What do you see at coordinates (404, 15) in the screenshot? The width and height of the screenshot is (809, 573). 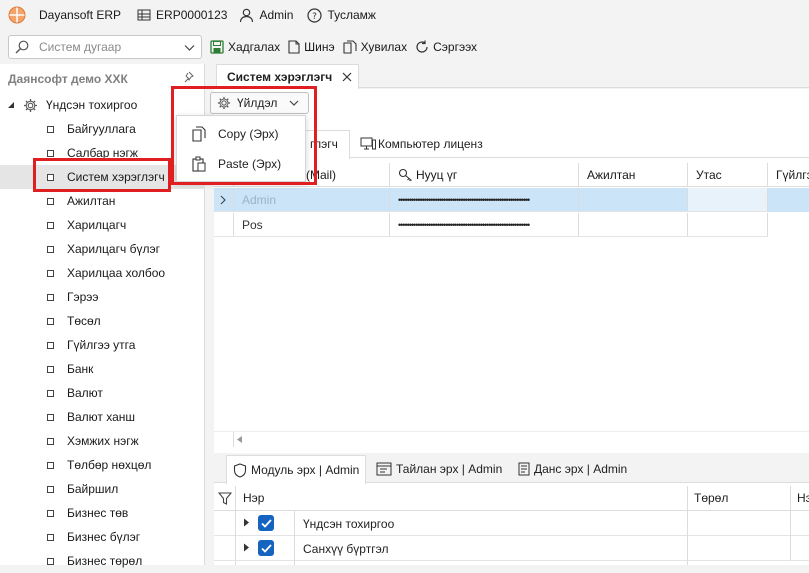 I see `title-bar: Dayansoft ERP ERP0000123 Admin ? Тусламж` at bounding box center [404, 15].